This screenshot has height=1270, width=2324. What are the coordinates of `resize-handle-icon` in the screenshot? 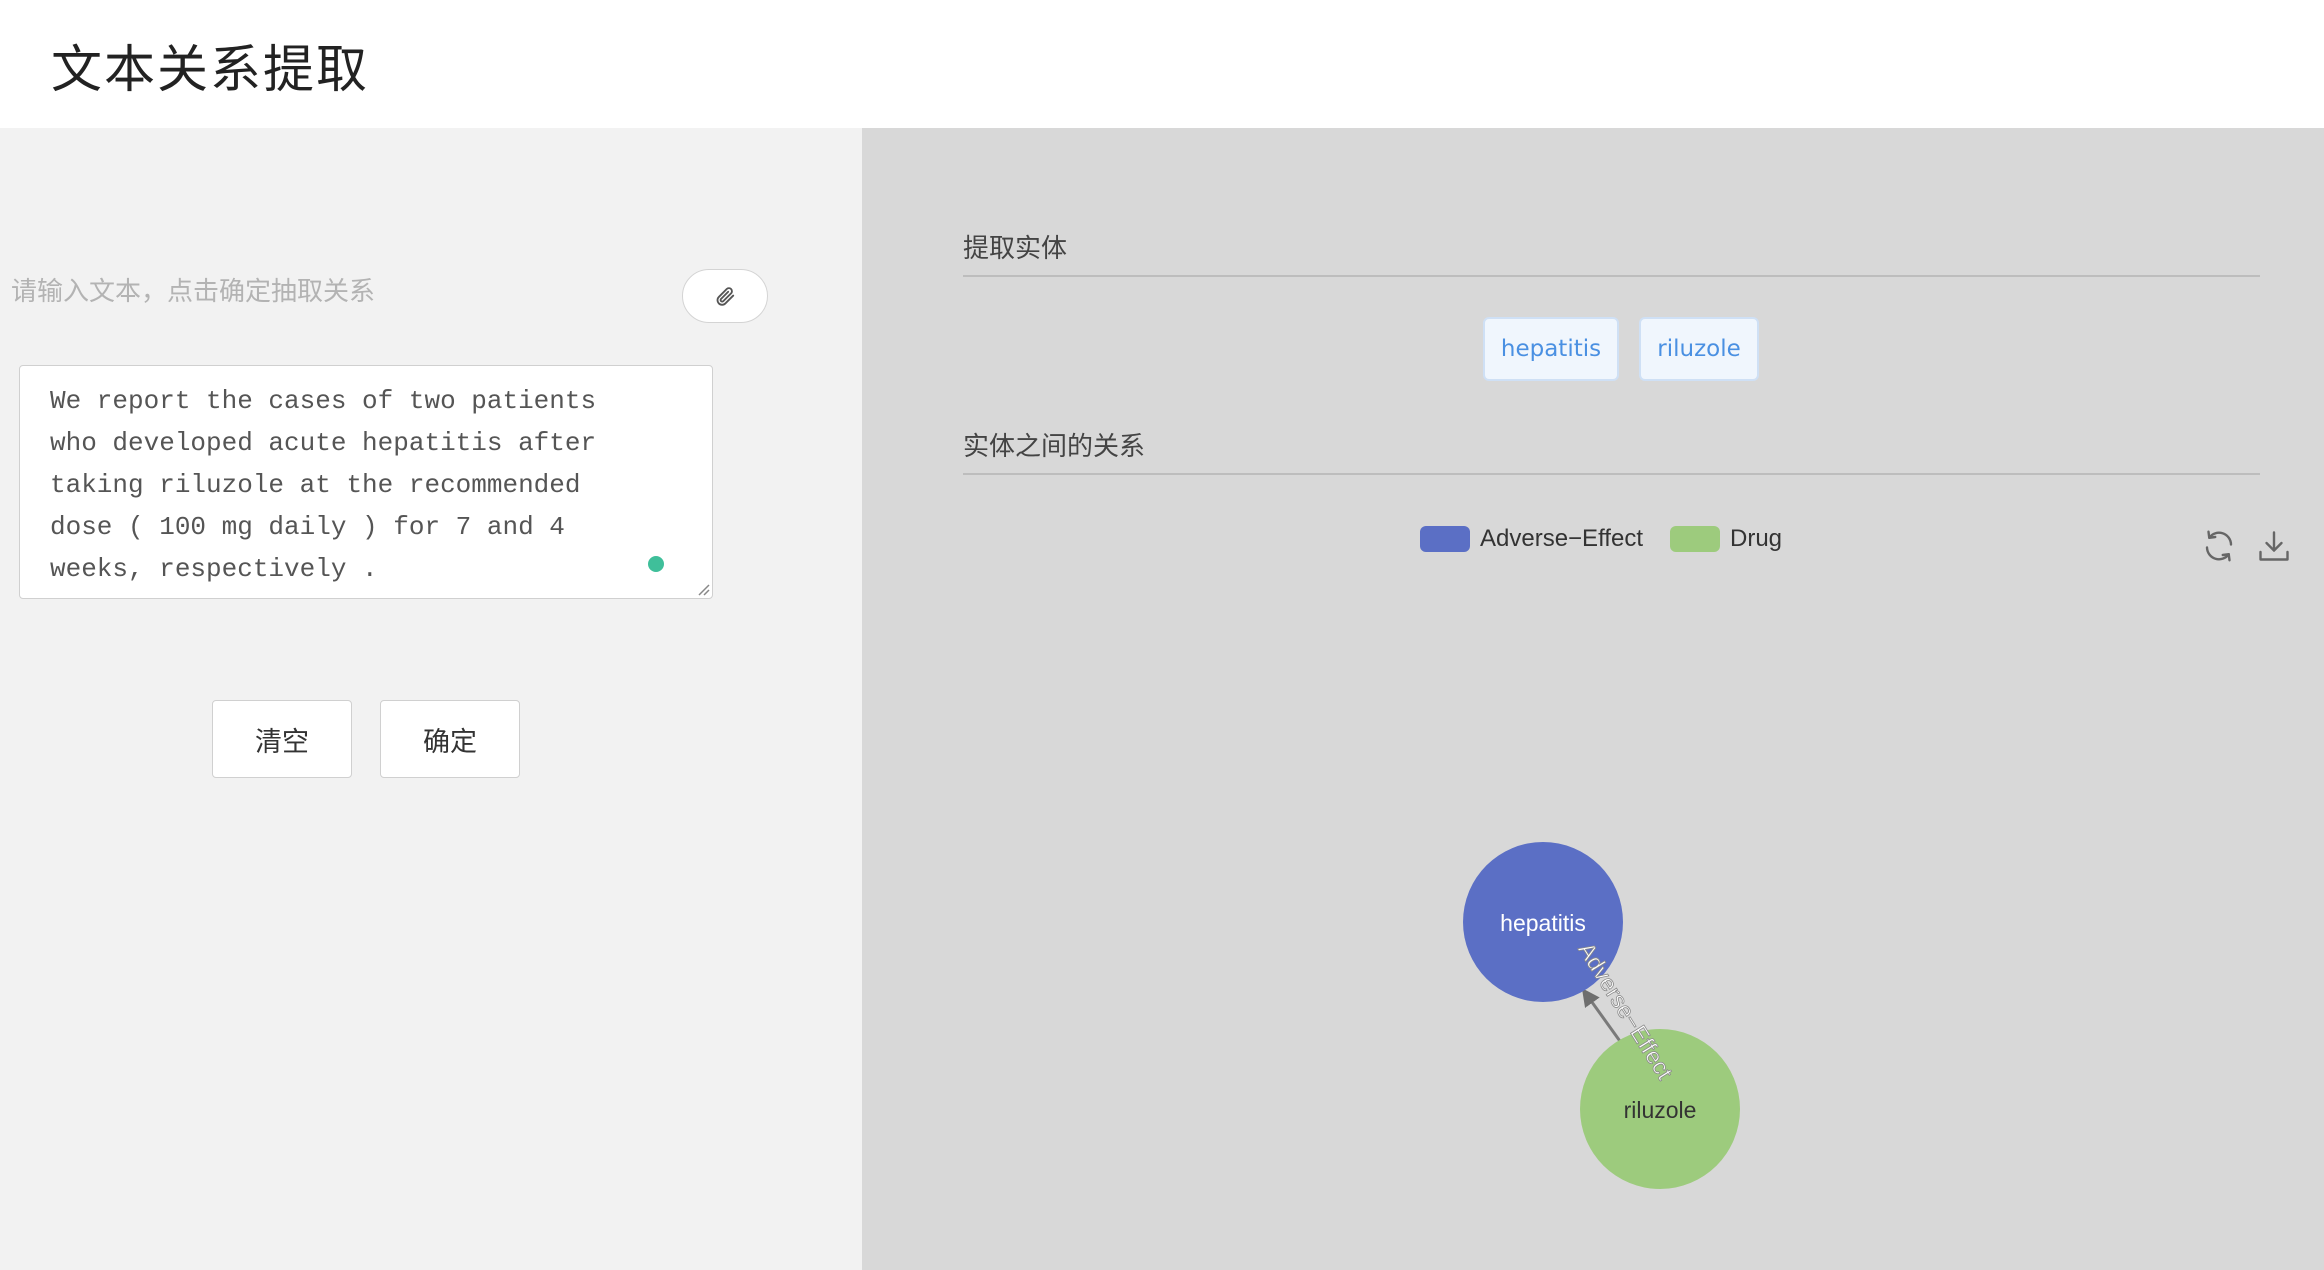 It's located at (703, 589).